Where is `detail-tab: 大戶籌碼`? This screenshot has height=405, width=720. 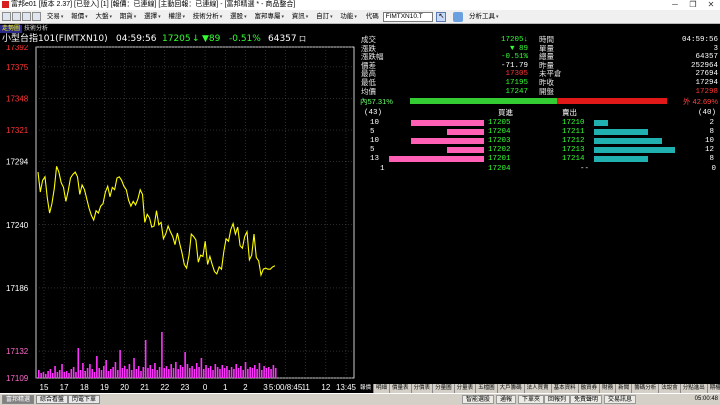
detail-tab: 大戶籌碼 is located at coordinates (511, 388).